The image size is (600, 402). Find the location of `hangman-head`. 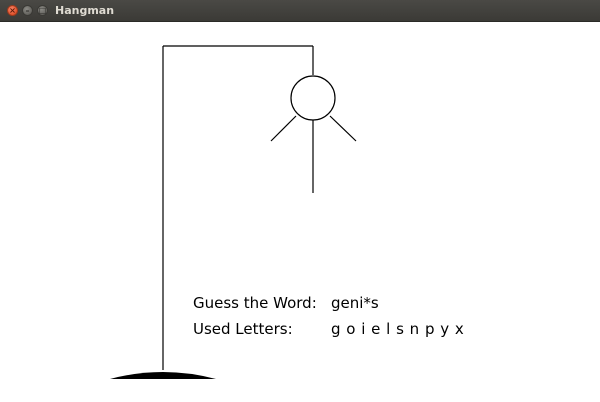

hangman-head is located at coordinates (313, 98).